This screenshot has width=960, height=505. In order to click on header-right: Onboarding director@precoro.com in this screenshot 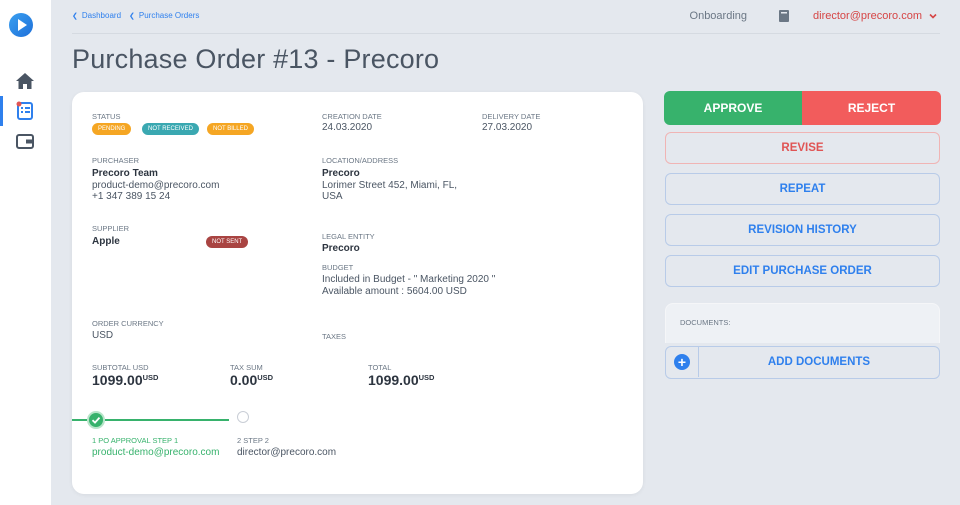, I will do `click(814, 16)`.